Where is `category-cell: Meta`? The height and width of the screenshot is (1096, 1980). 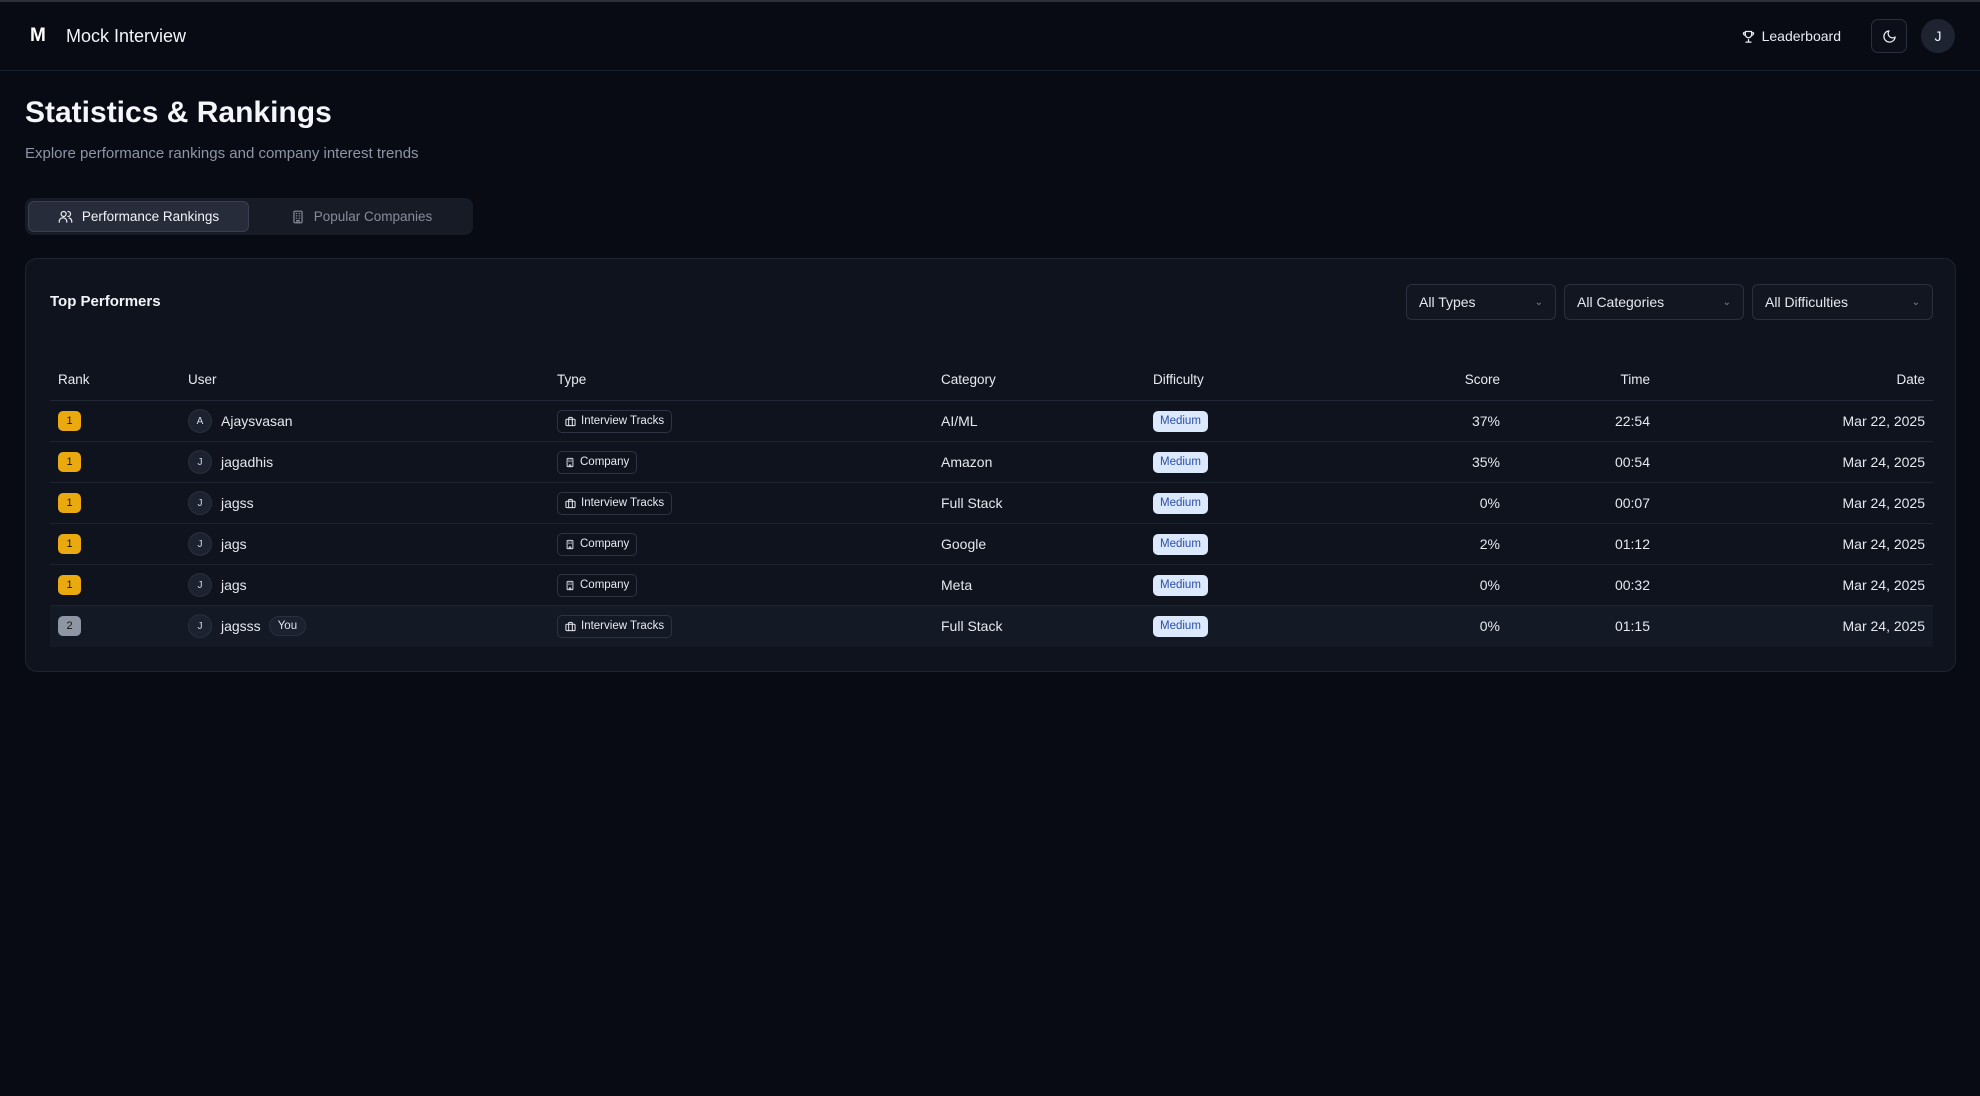
category-cell: Meta is located at coordinates (957, 585).